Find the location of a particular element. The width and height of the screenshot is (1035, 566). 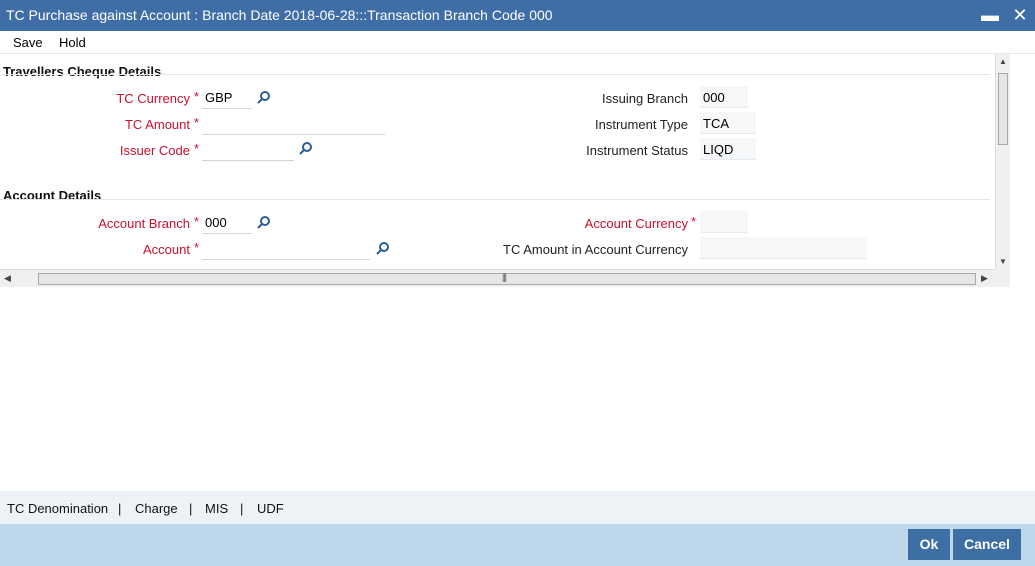

issuing-branch-value: 000 is located at coordinates (724, 97).